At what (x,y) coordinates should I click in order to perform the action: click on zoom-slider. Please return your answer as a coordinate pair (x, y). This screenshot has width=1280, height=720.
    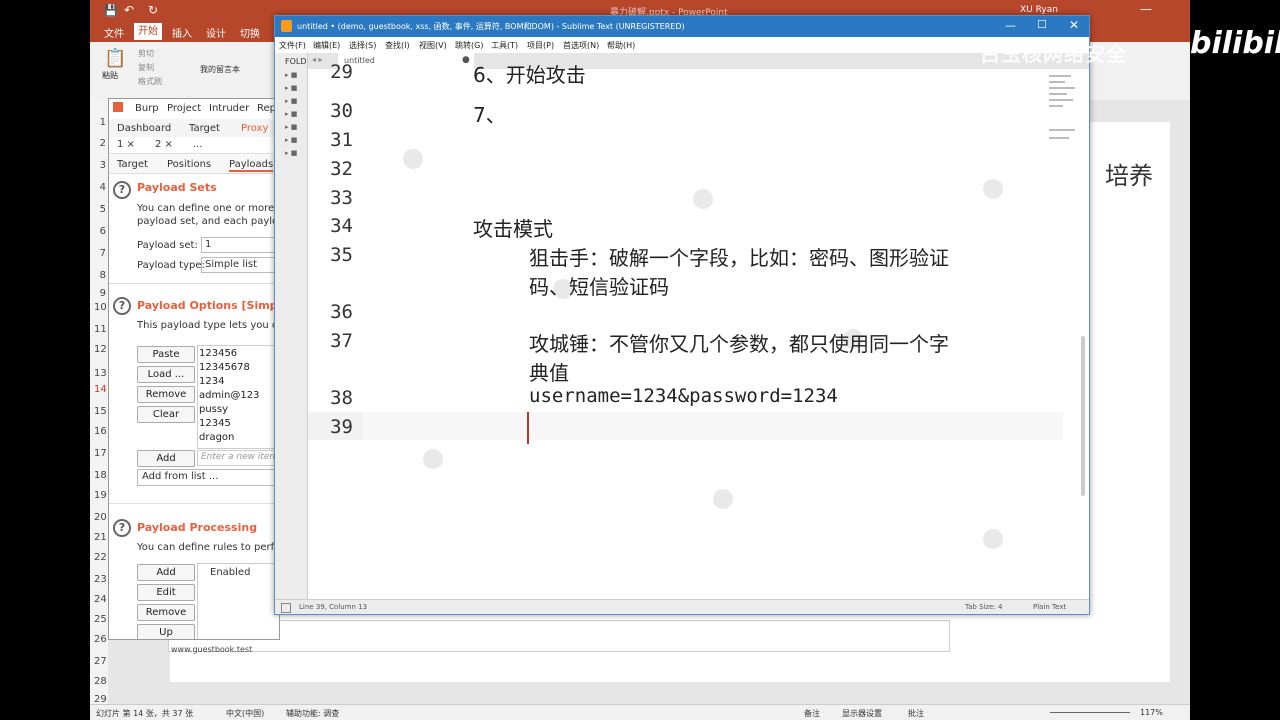
    Looking at the image, I should click on (1090, 712).